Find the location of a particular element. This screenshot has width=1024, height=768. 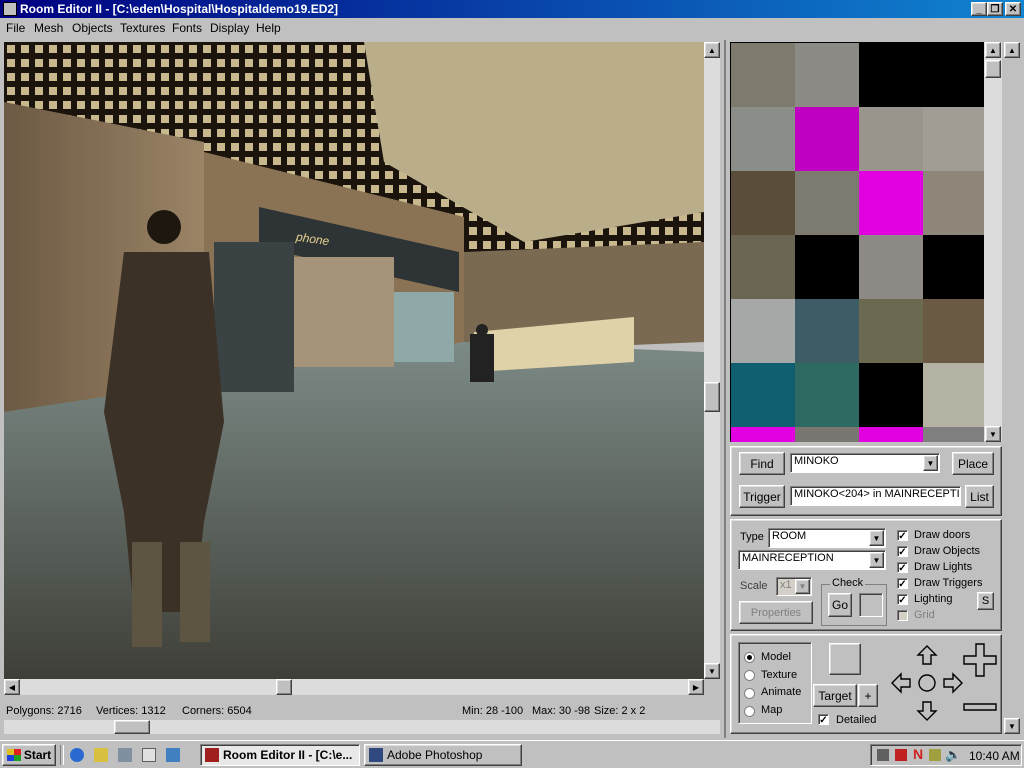

s-button: S is located at coordinates (985, 601).